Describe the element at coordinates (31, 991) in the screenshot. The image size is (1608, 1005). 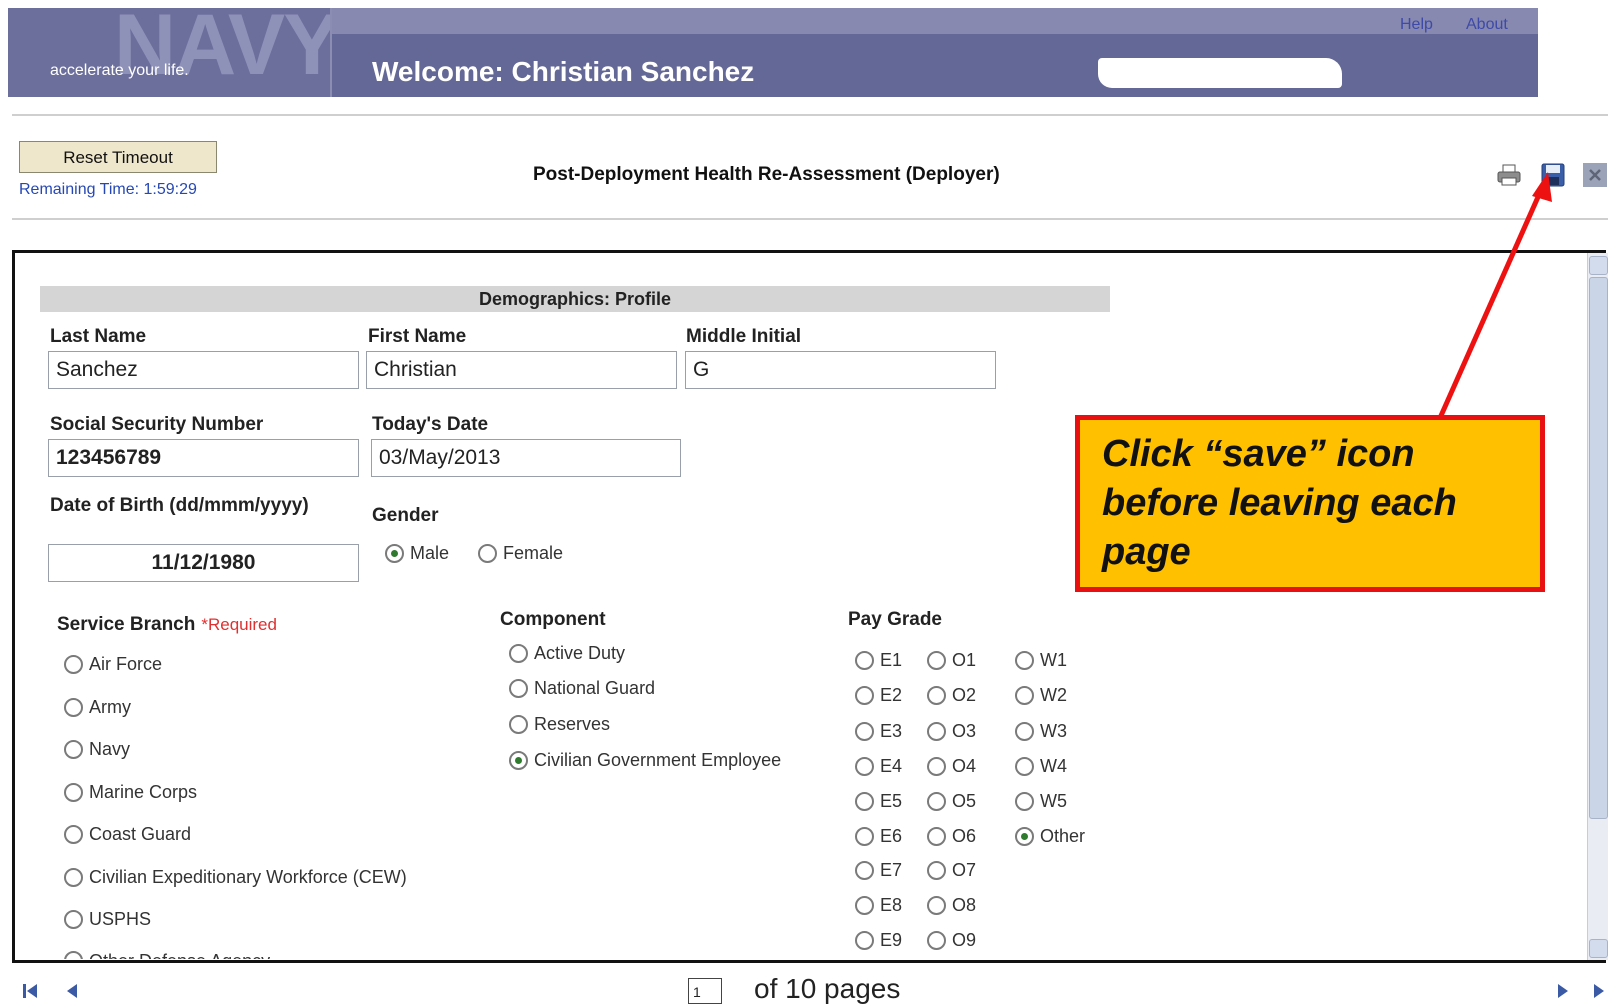
I see `first-page-icon` at that location.